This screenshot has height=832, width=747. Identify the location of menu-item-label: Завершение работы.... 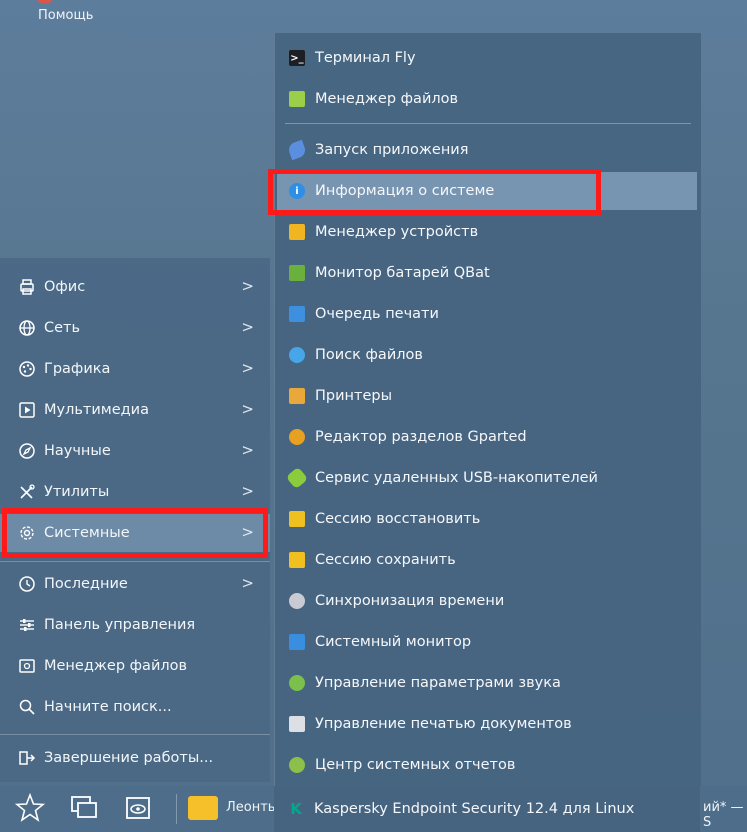
(129, 758).